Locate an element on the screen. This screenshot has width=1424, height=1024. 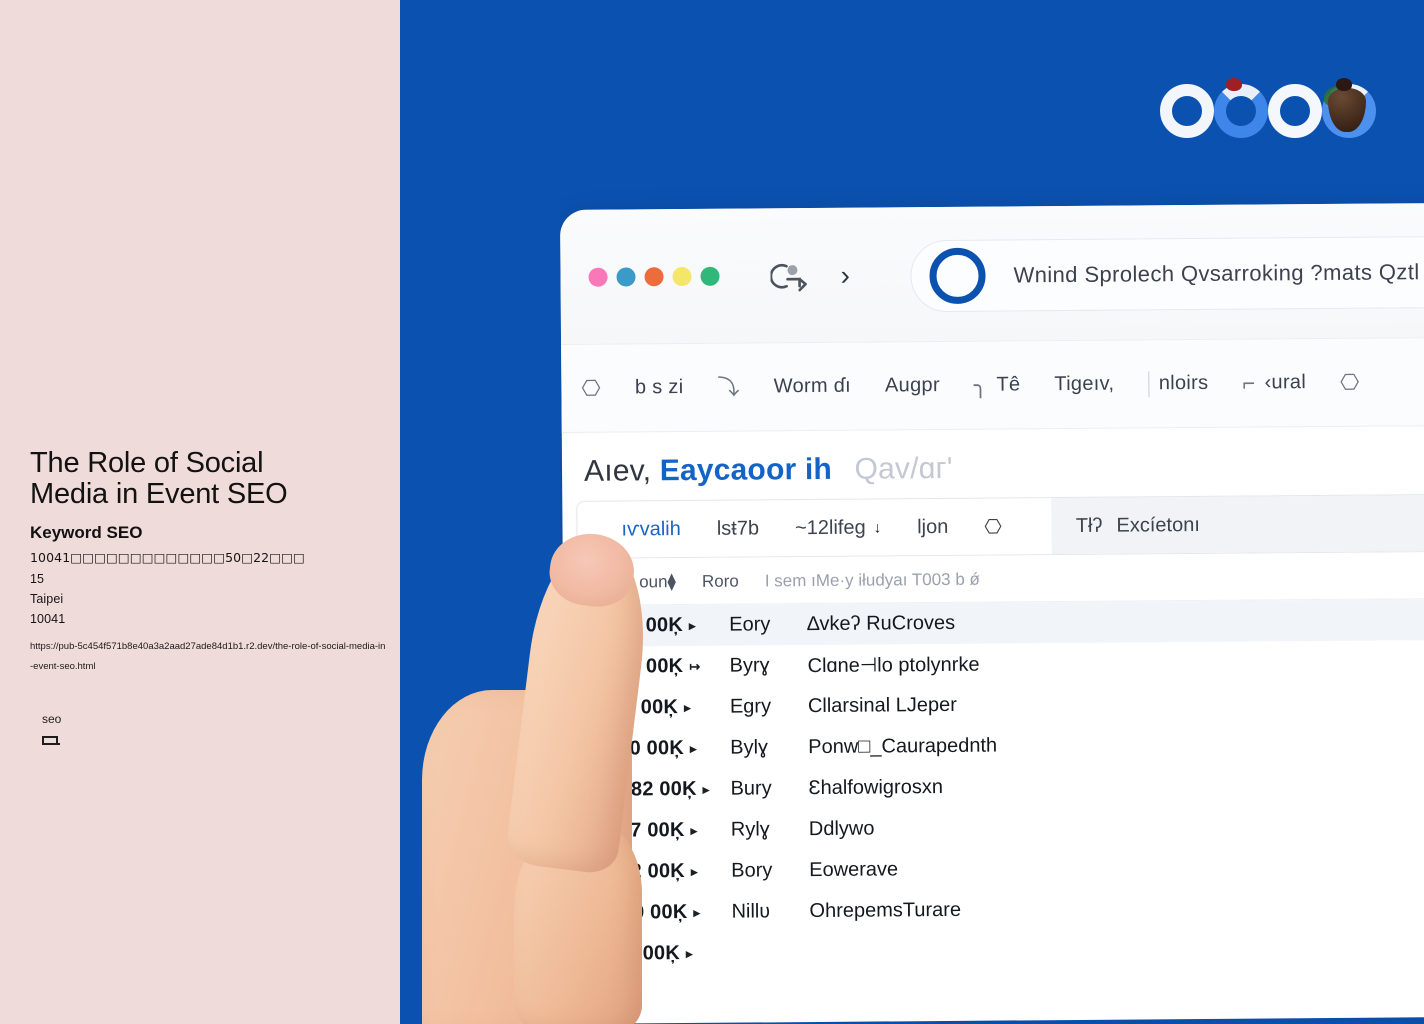
toolbar-item-label: Augpr is located at coordinates (912, 385).